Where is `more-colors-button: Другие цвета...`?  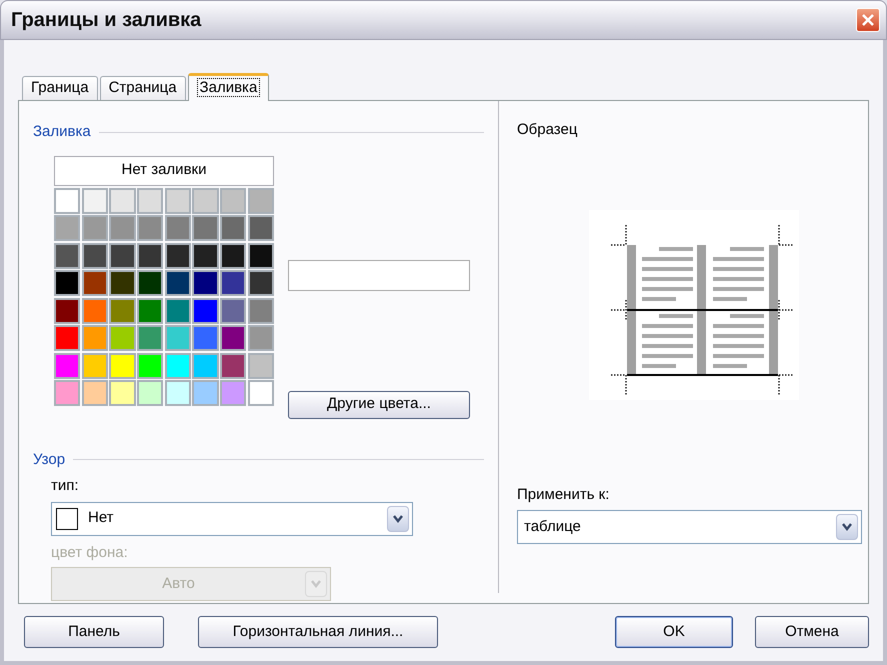
more-colors-button: Другие цвета... is located at coordinates (379, 404).